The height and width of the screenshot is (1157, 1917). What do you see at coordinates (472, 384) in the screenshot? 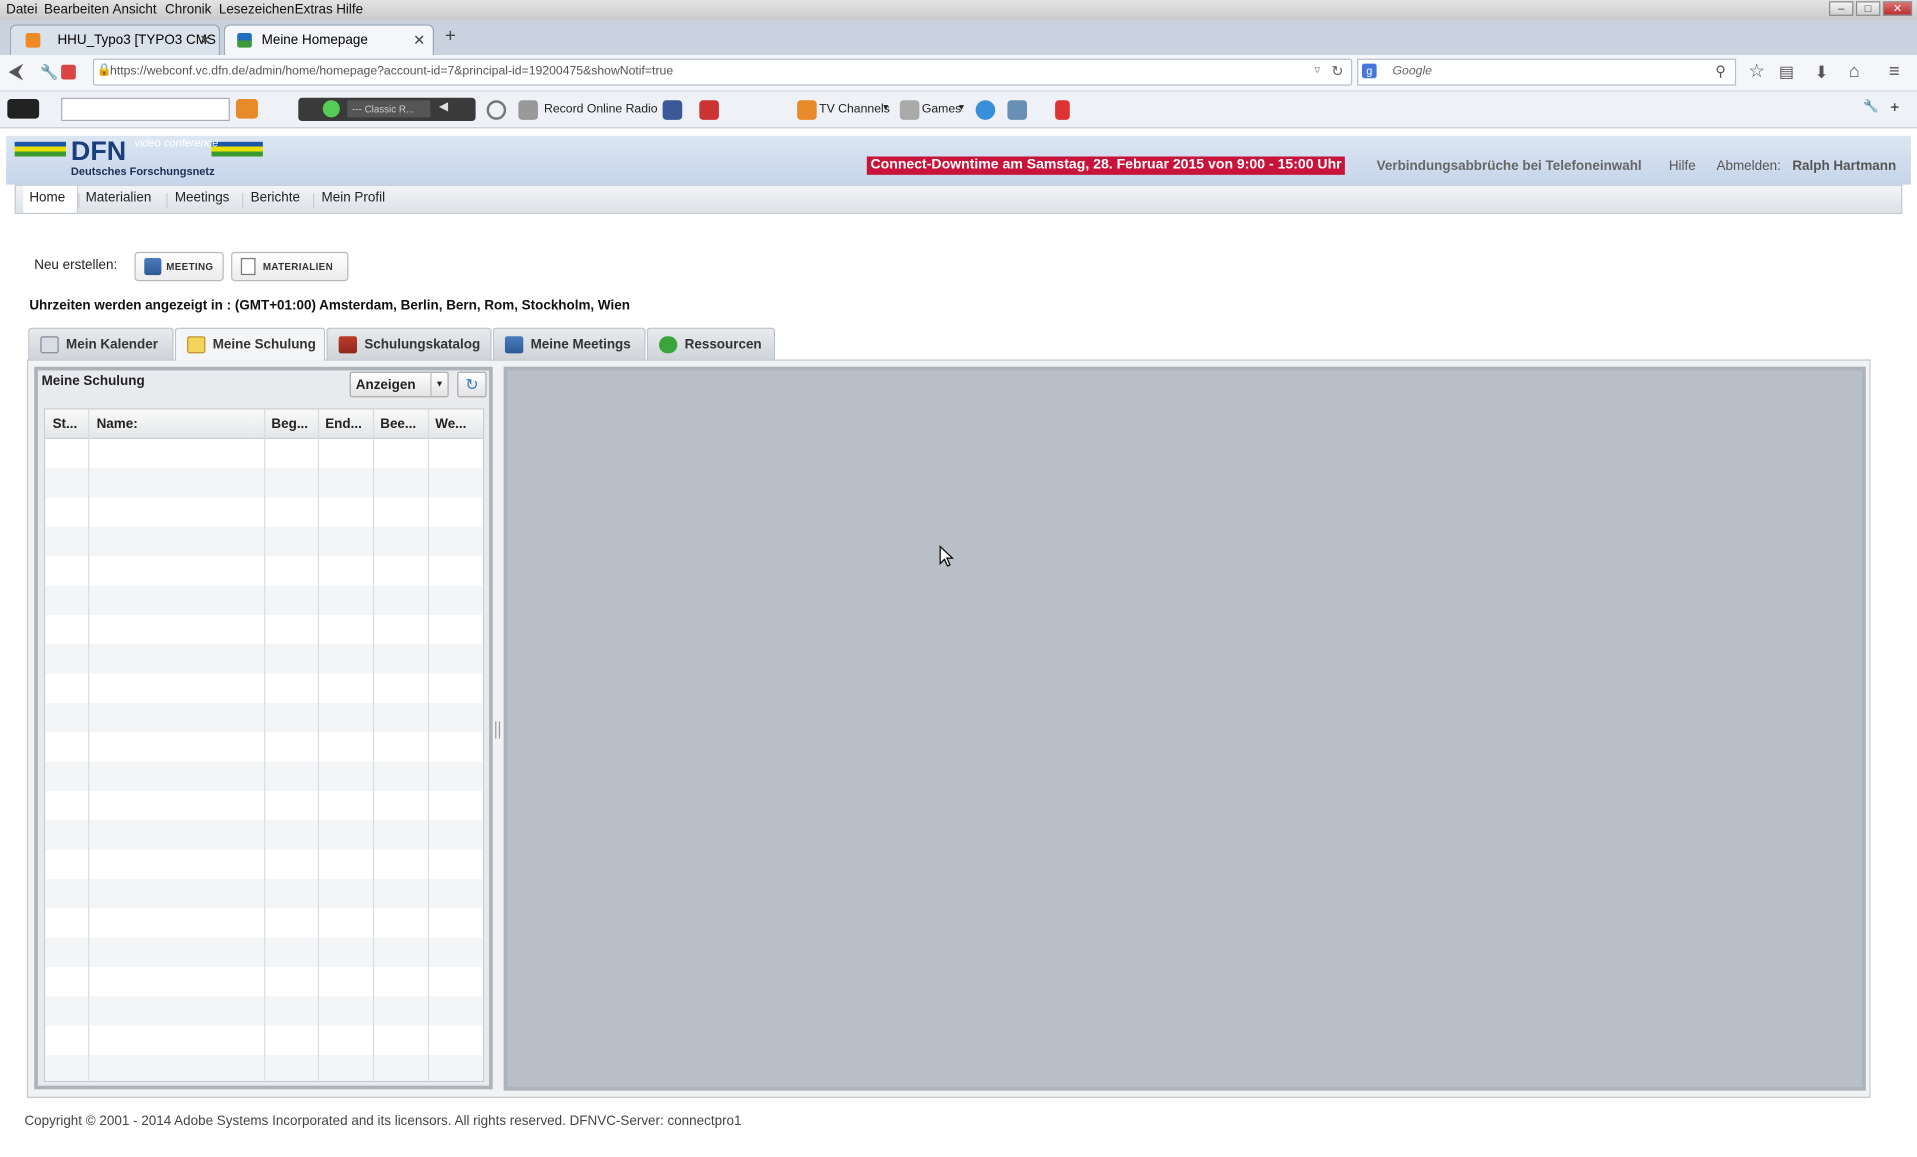
I see `refresh-button: ↻` at bounding box center [472, 384].